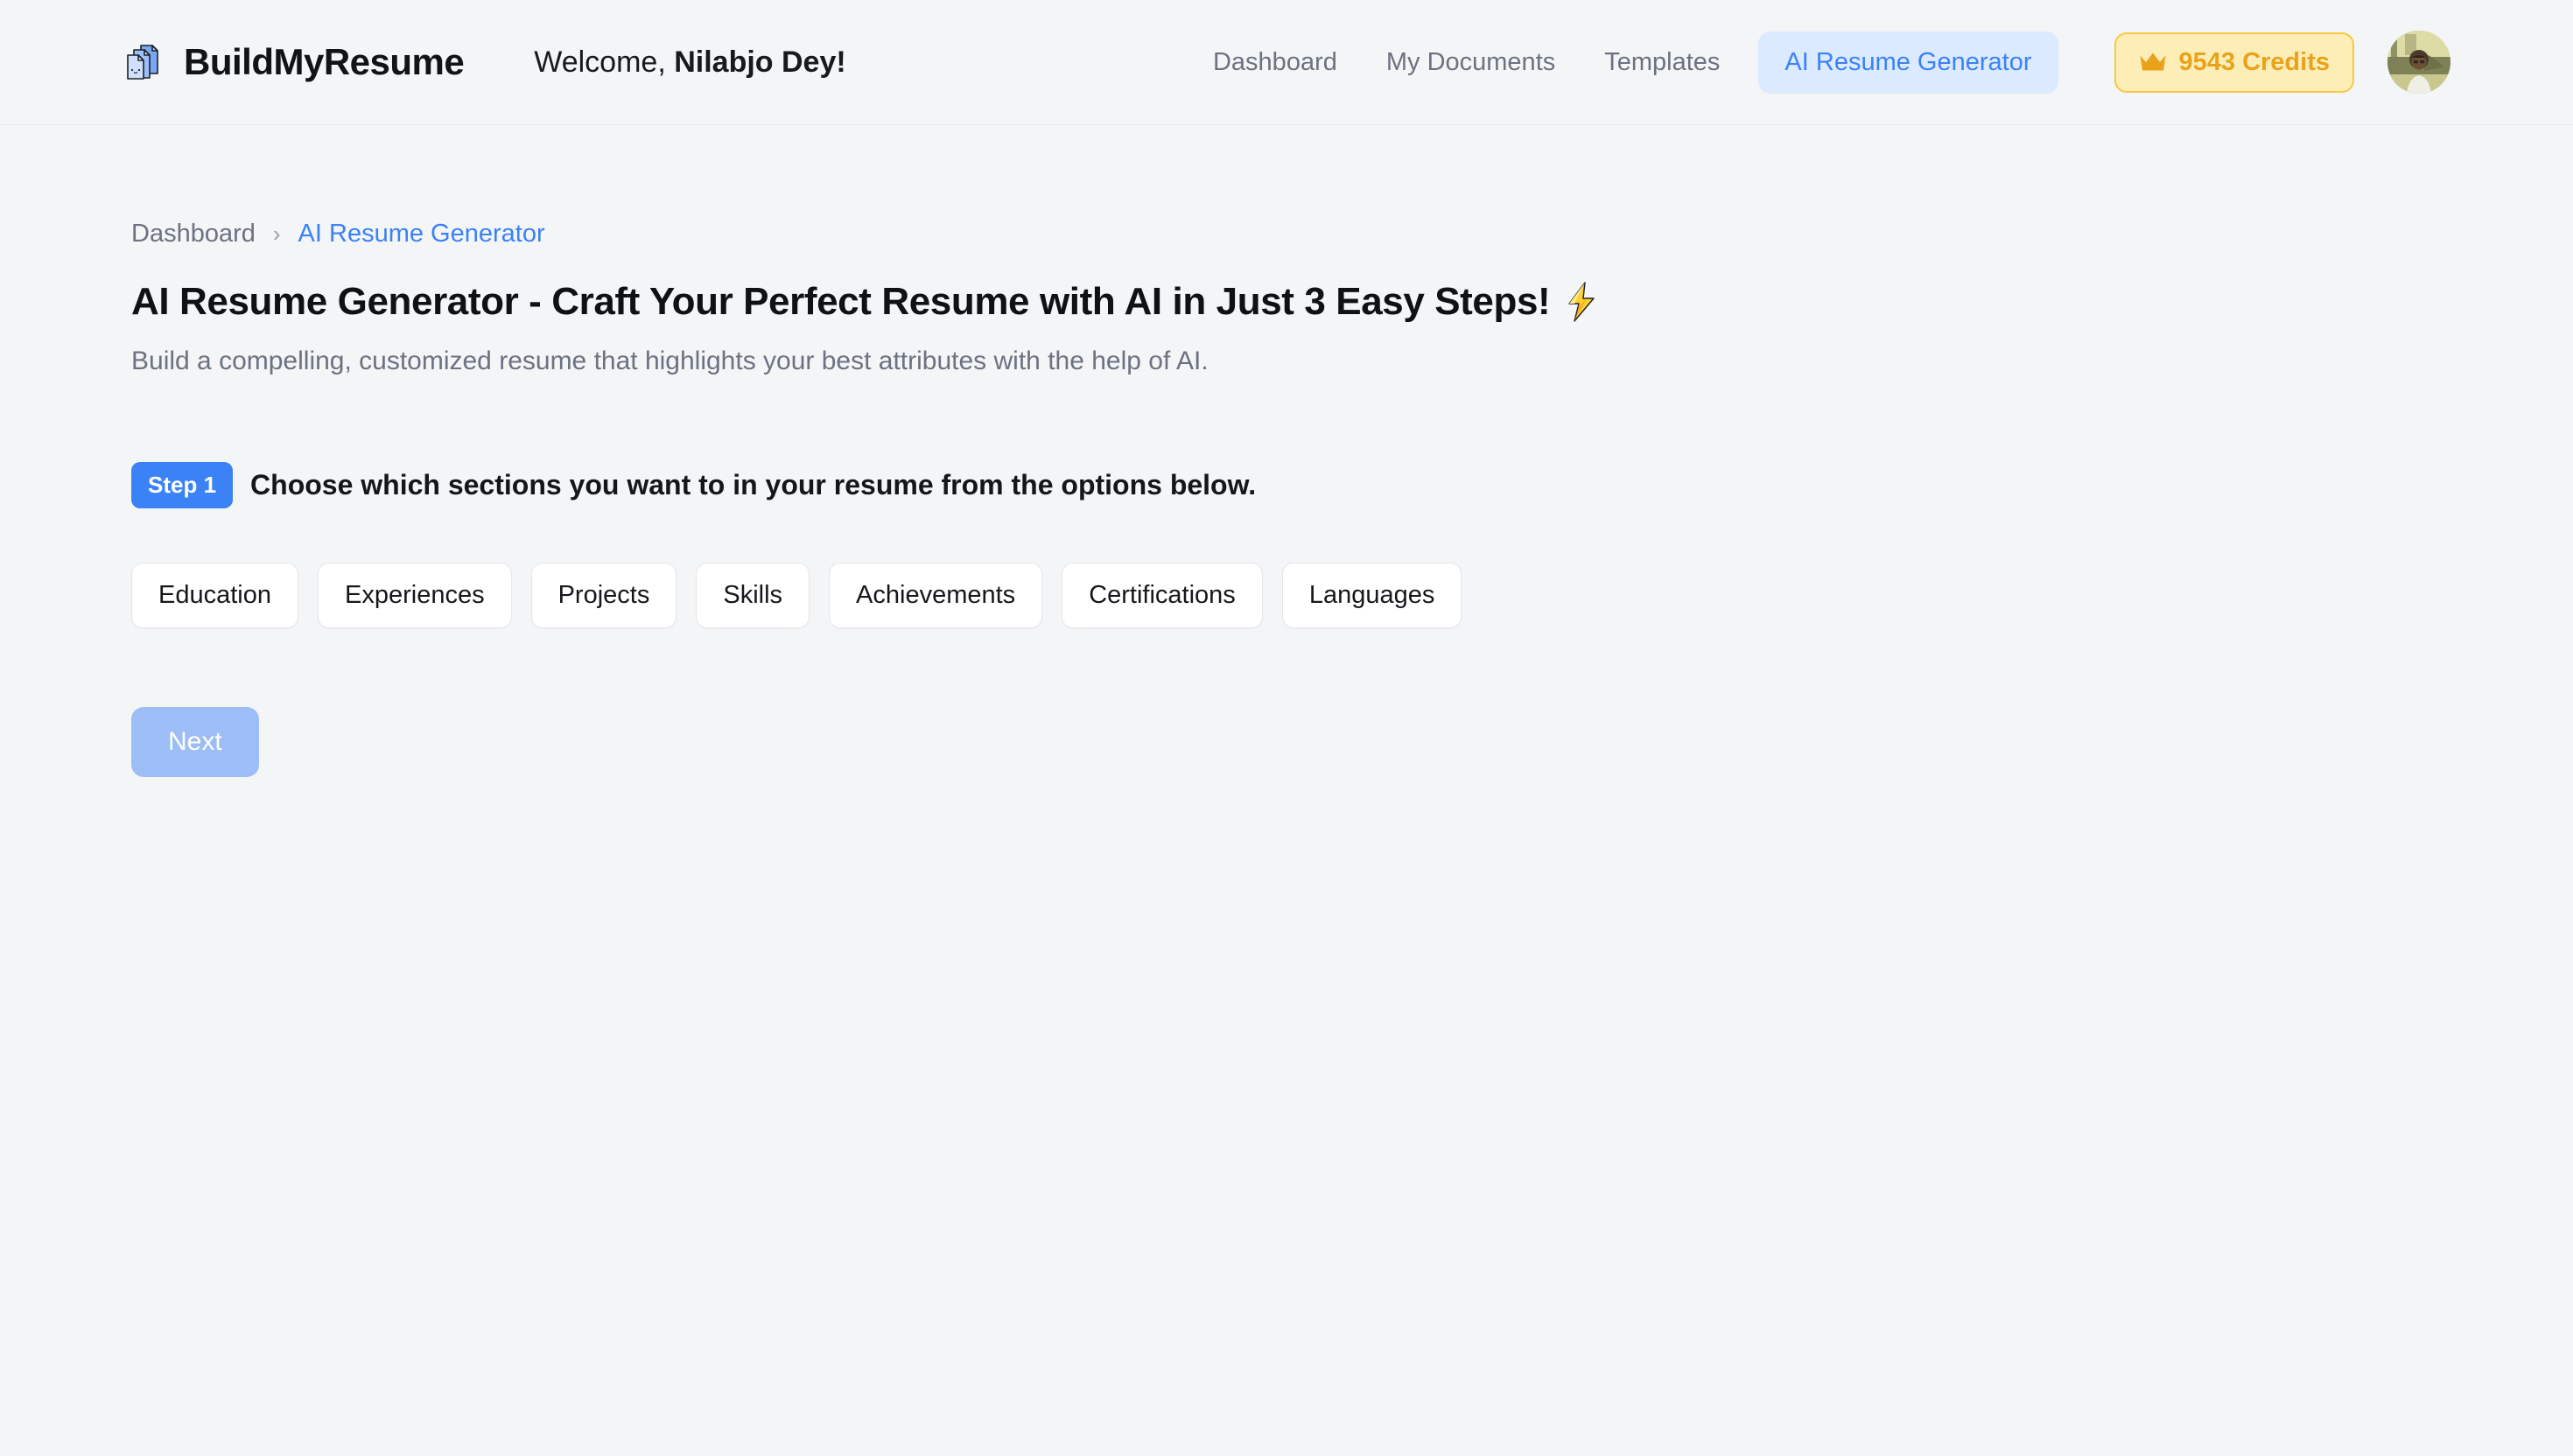  Describe the element at coordinates (936, 595) in the screenshot. I see `section-option-achievements: Achievements` at that location.